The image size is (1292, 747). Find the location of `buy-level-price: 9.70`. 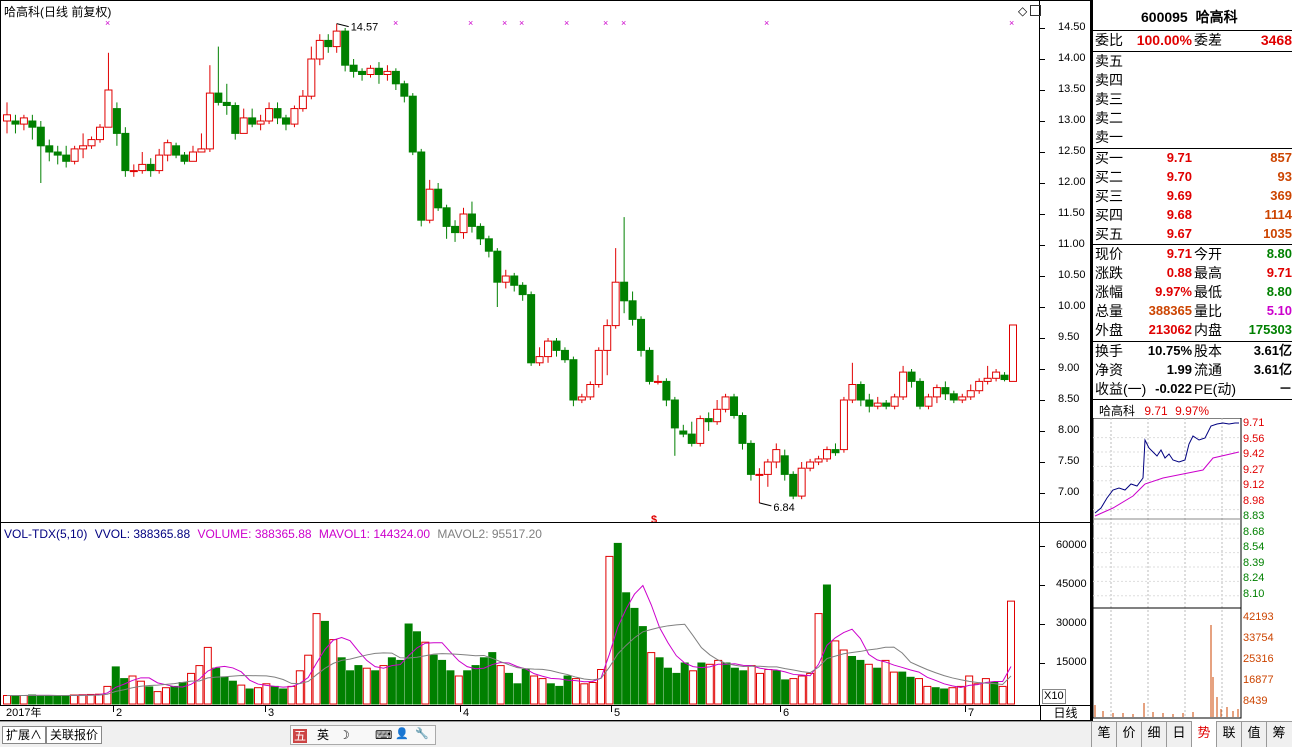

buy-level-price: 9.70 is located at coordinates (1179, 176).